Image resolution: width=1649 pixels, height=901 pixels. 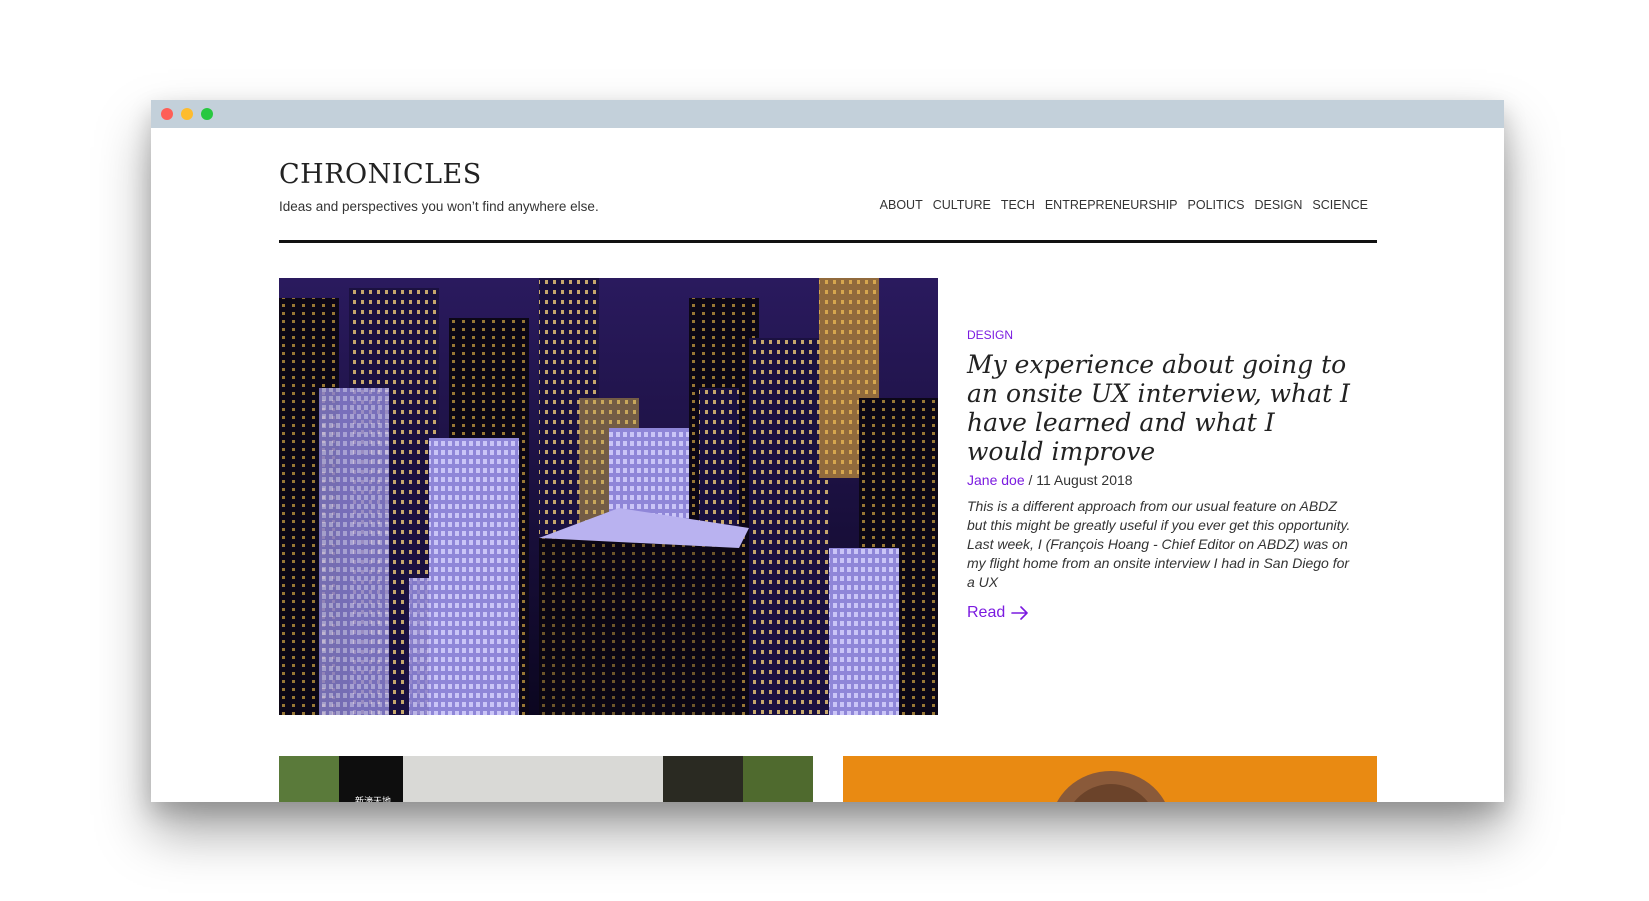 I want to click on card-image-store: 新濠天地, so click(x=546, y=779).